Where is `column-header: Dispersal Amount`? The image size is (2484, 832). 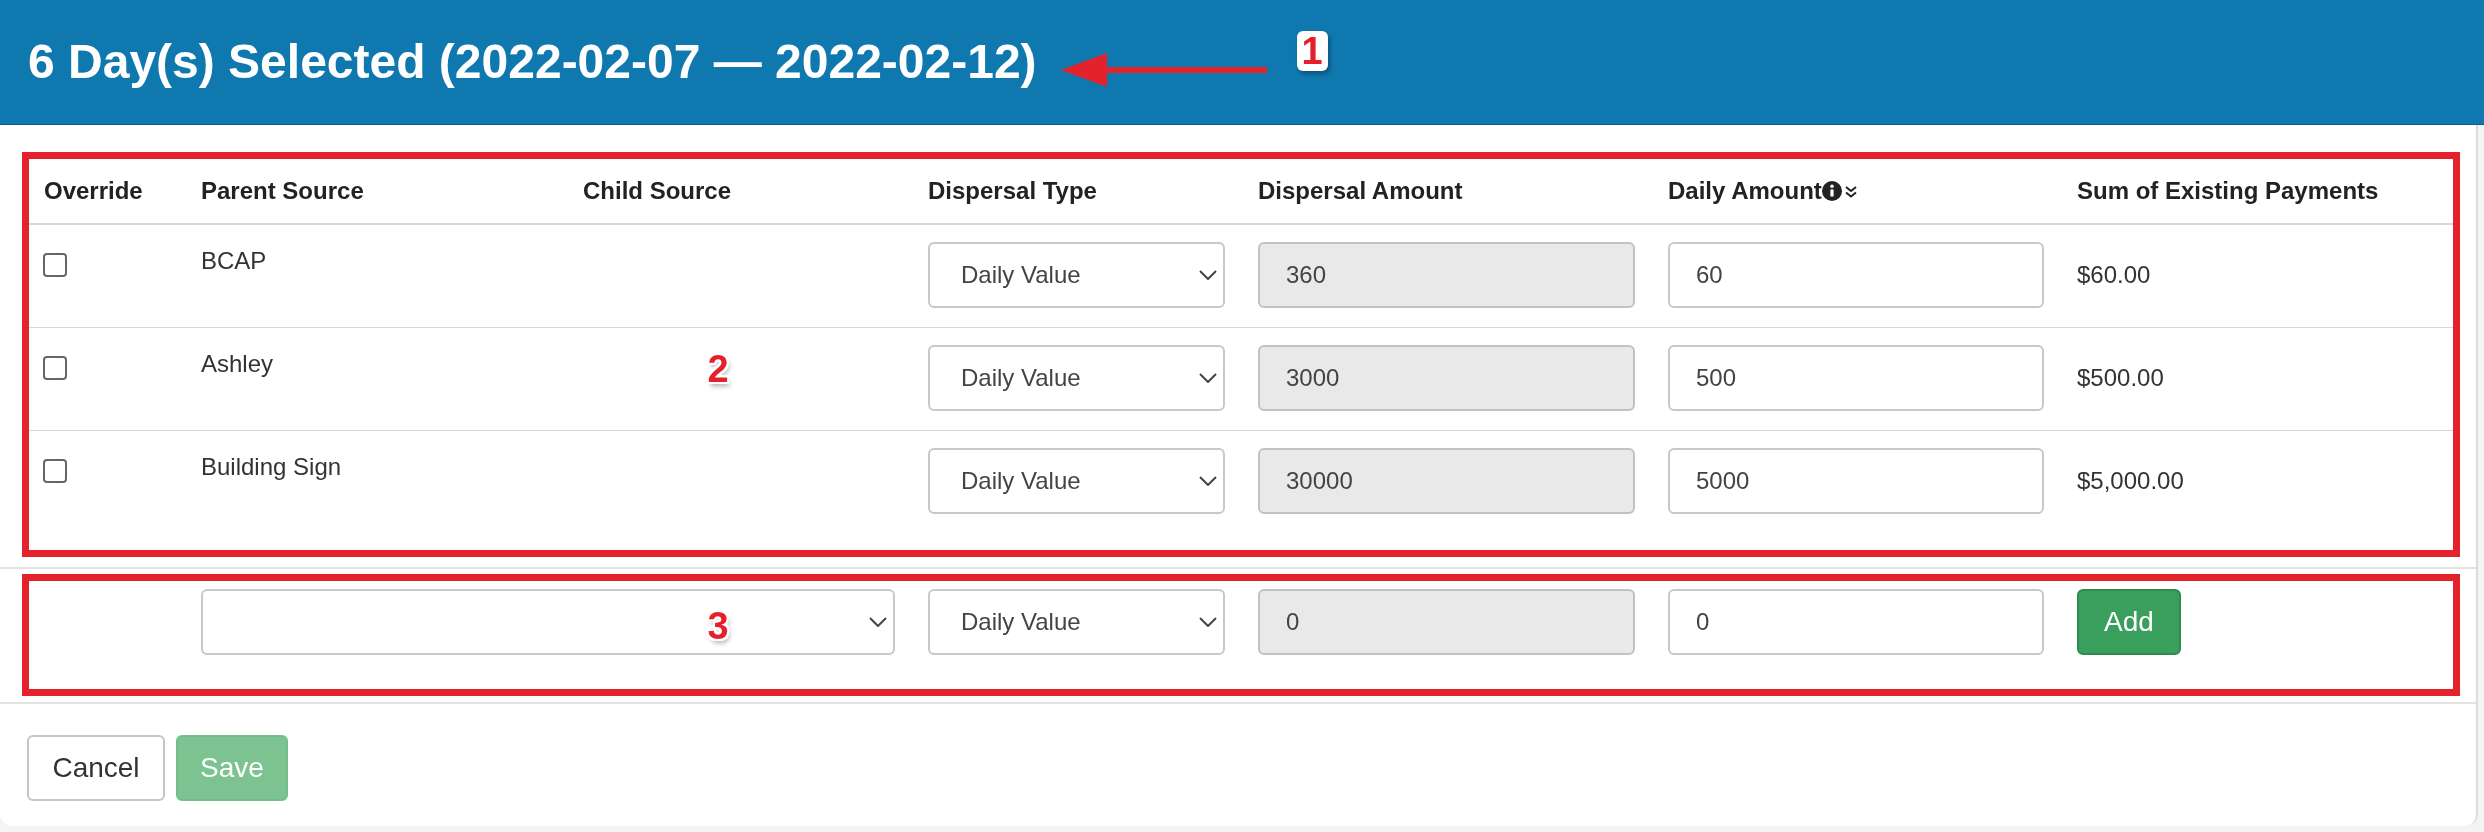 column-header: Dispersal Amount is located at coordinates (1360, 191).